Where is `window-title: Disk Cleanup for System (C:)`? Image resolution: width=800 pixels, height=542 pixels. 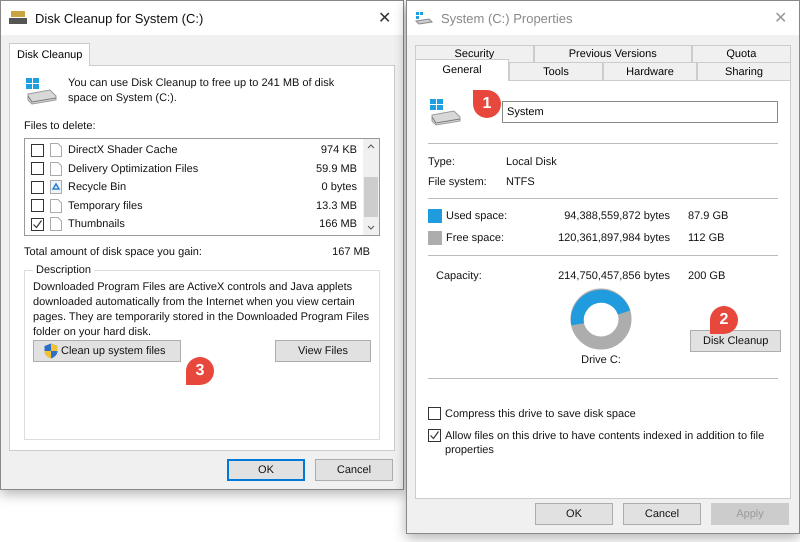 window-title: Disk Cleanup for System (C:) is located at coordinates (119, 18).